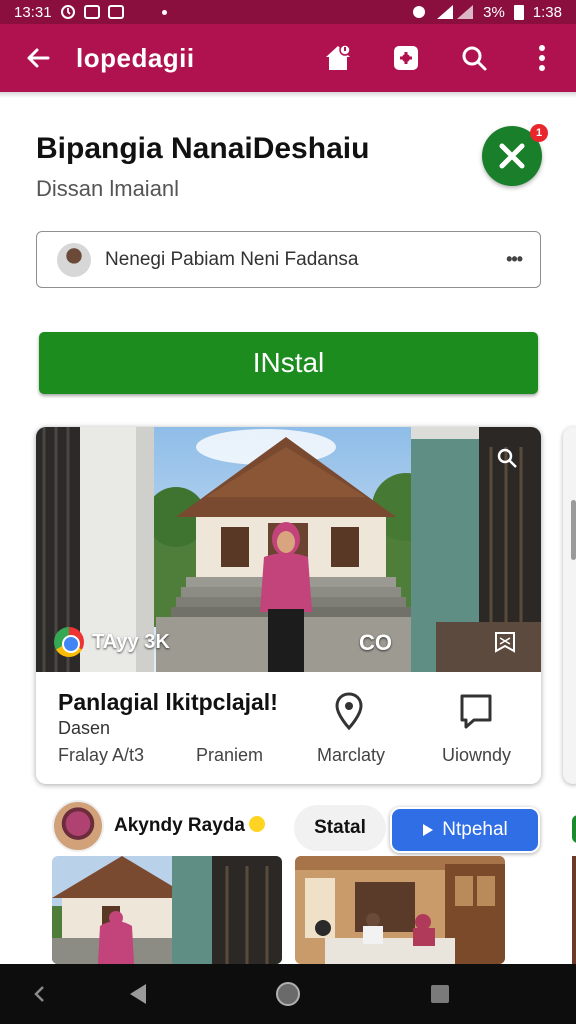 The height and width of the screenshot is (1024, 576). What do you see at coordinates (69, 642) in the screenshot?
I see `chrome-icon` at bounding box center [69, 642].